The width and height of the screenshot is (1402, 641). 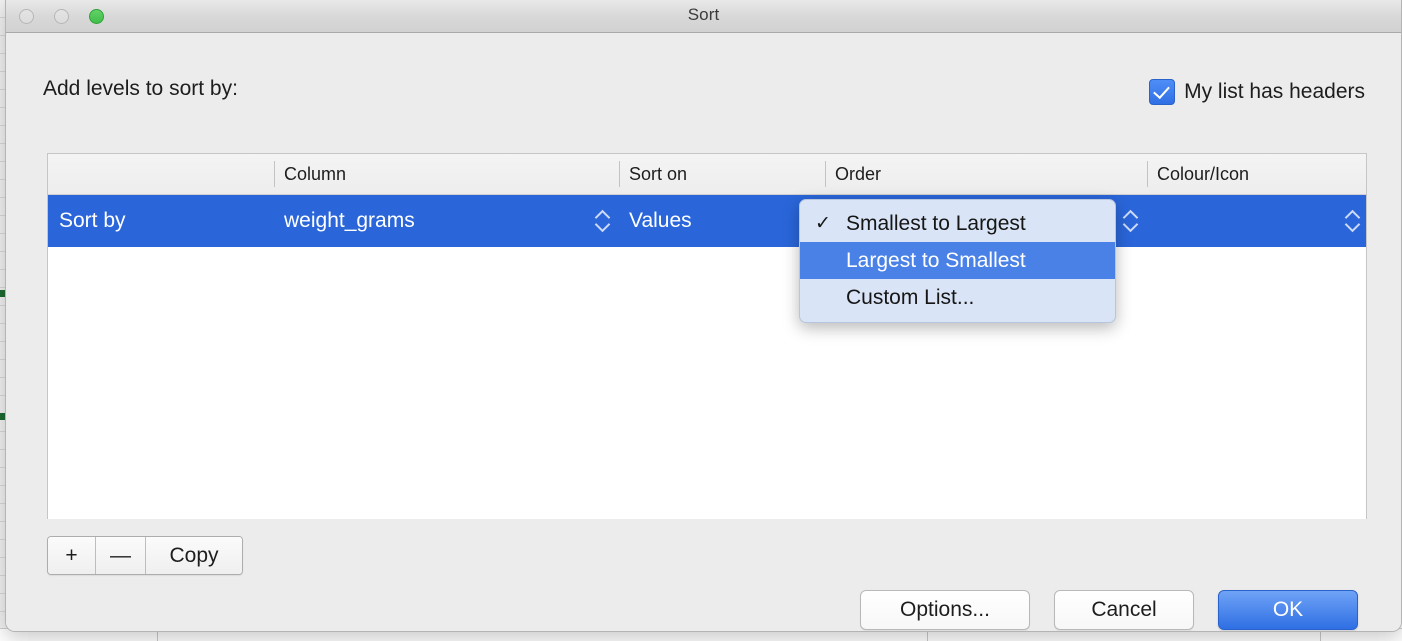 I want to click on window-titlebar: Sort, so click(x=703, y=16).